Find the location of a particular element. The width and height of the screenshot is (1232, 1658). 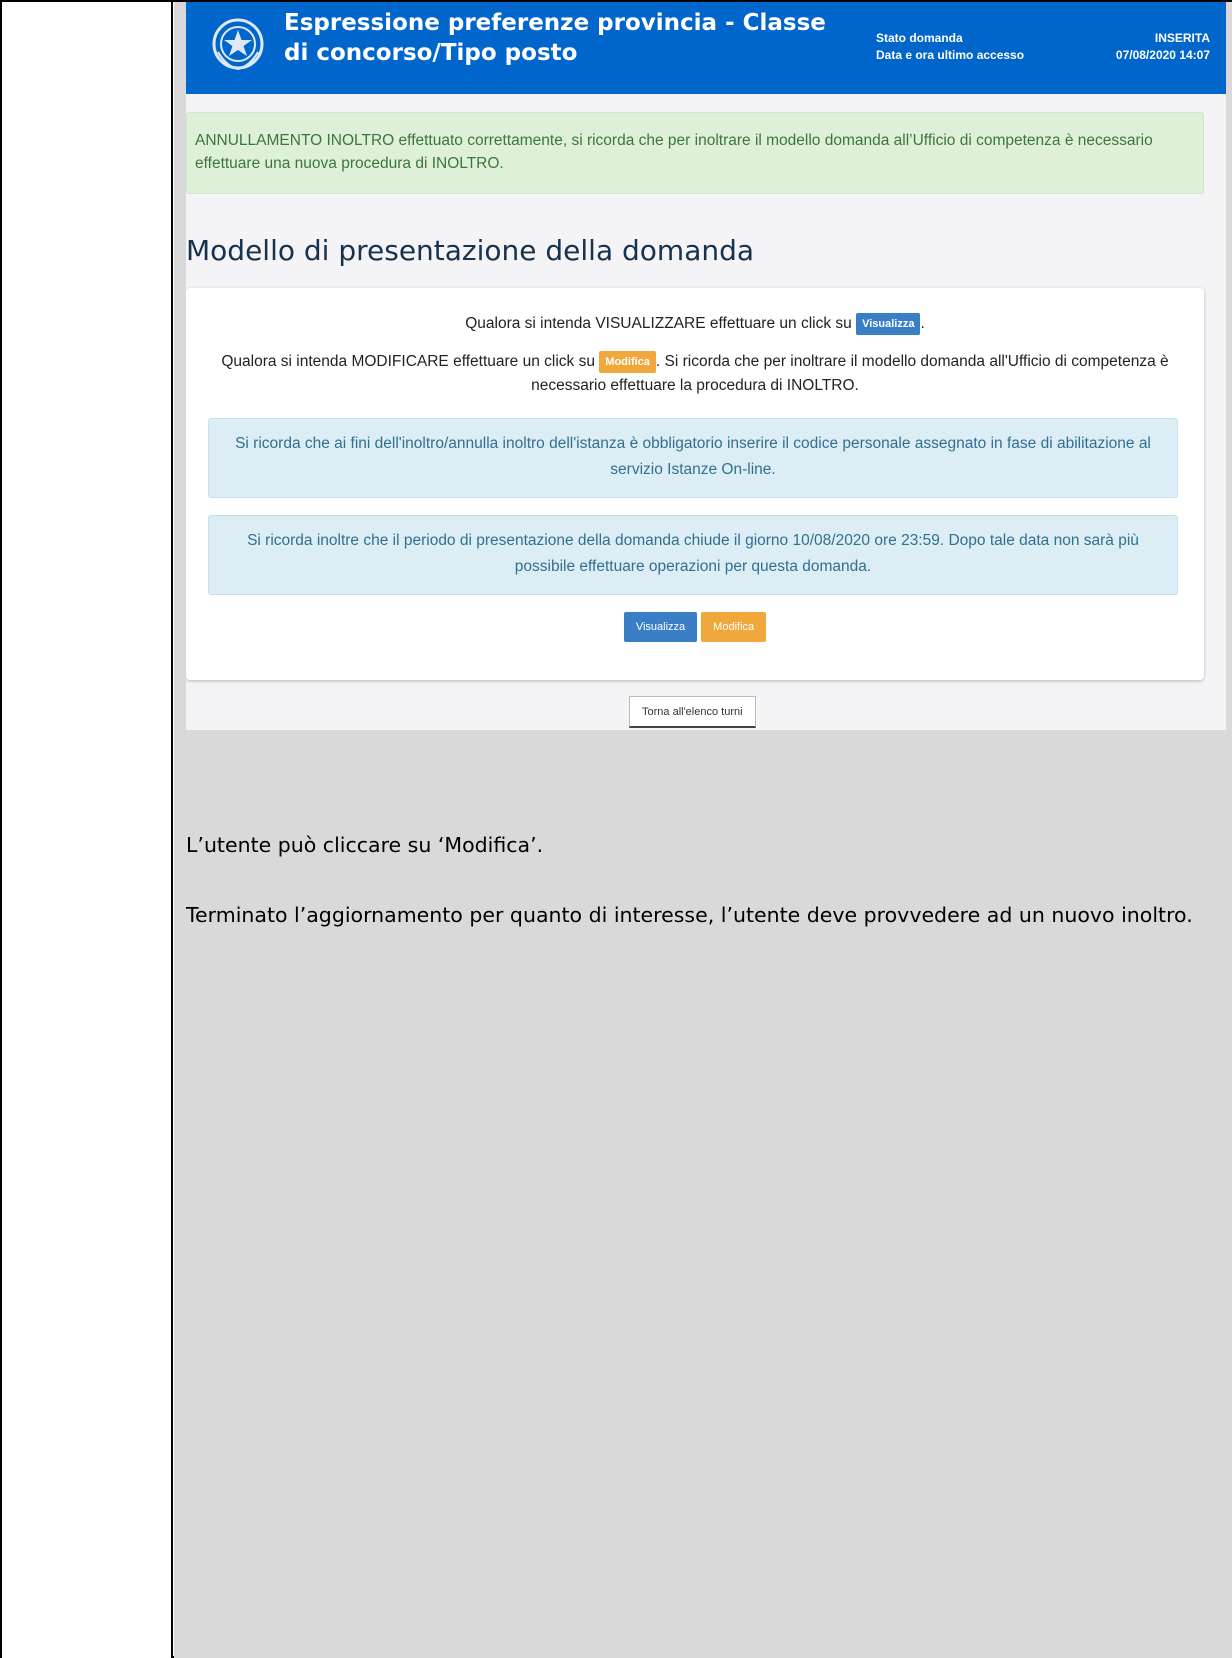

inline-modify-button: Modifica is located at coordinates (627, 361).